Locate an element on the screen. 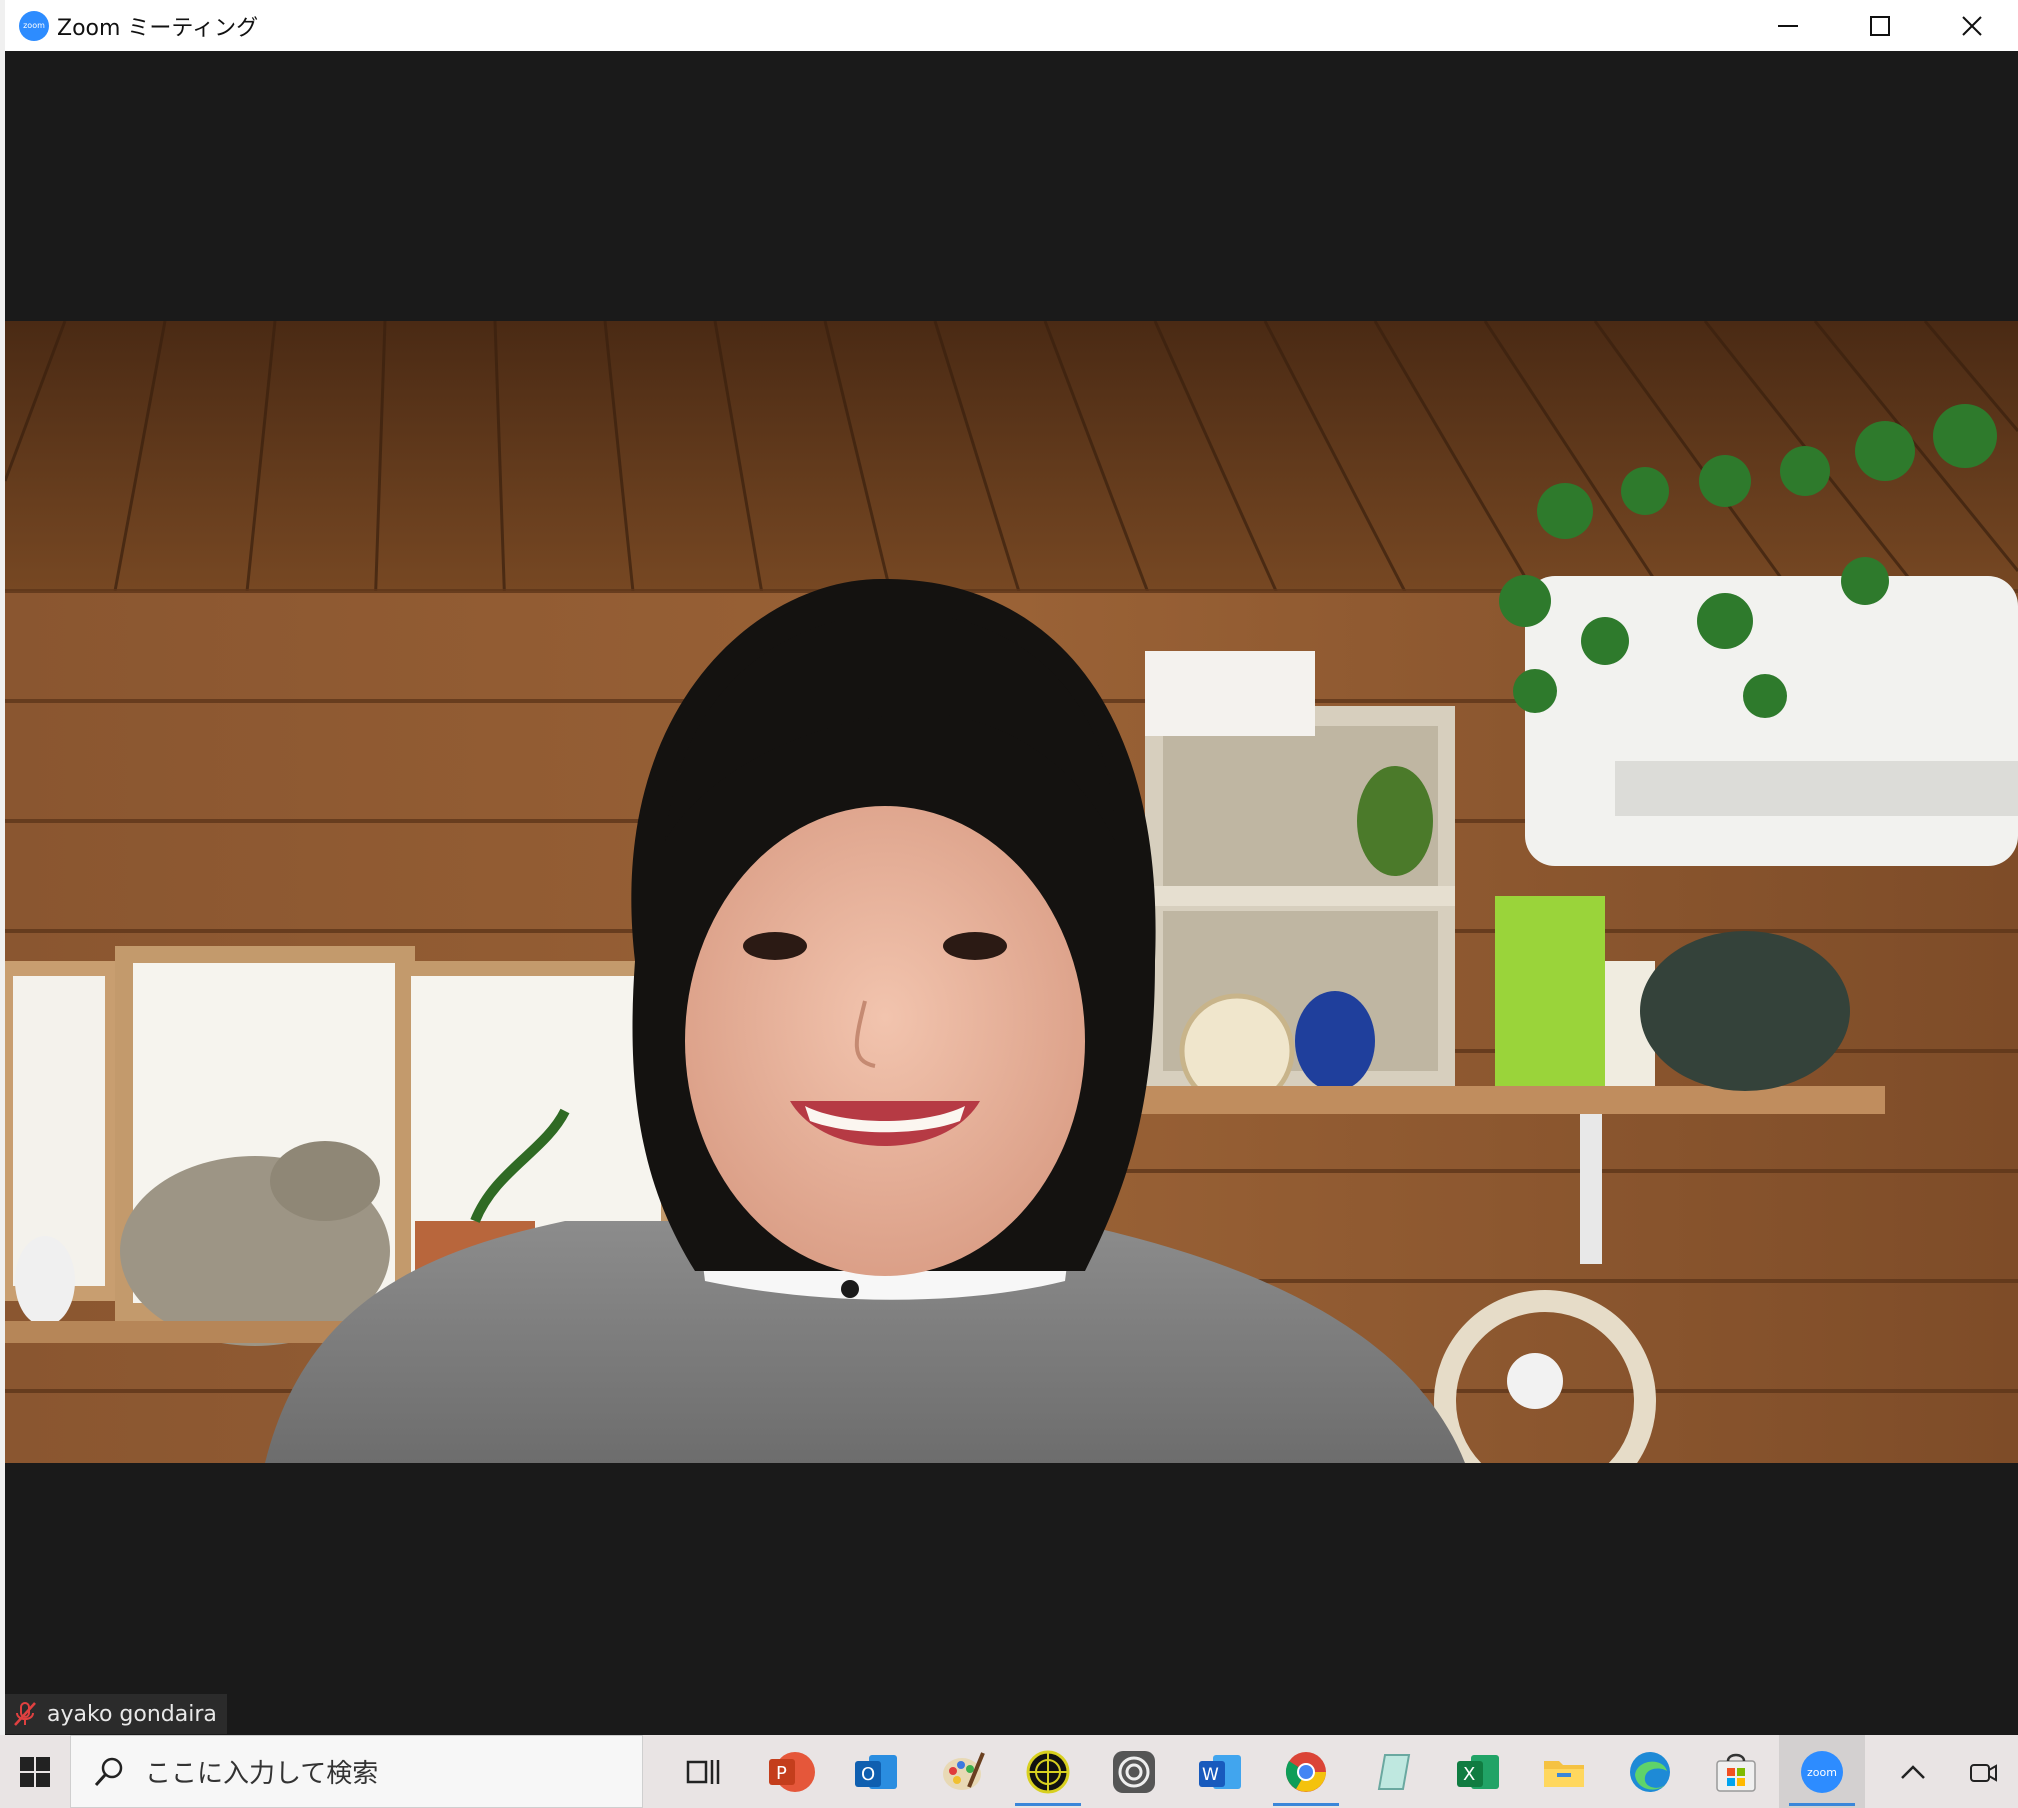 The image size is (2018, 1808). powerpoint-icon: P is located at coordinates (792, 1771).